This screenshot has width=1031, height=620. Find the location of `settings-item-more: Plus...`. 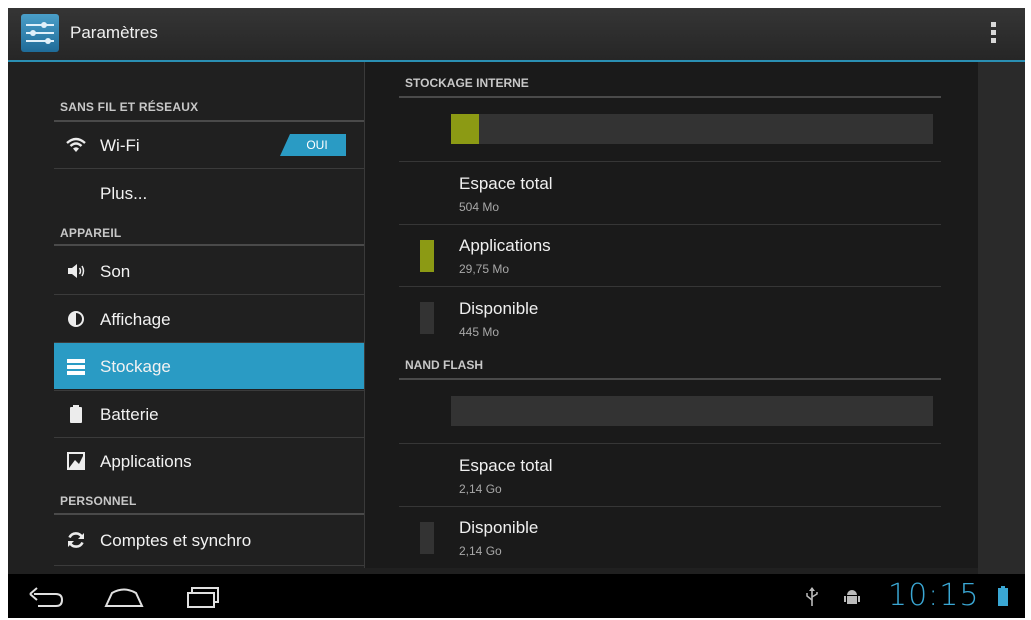

settings-item-more: Plus... is located at coordinates (209, 193).